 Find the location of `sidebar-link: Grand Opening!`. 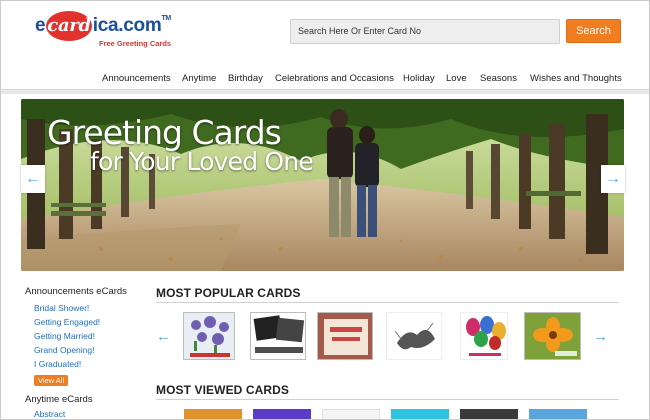

sidebar-link: Grand Opening! is located at coordinates (64, 350).